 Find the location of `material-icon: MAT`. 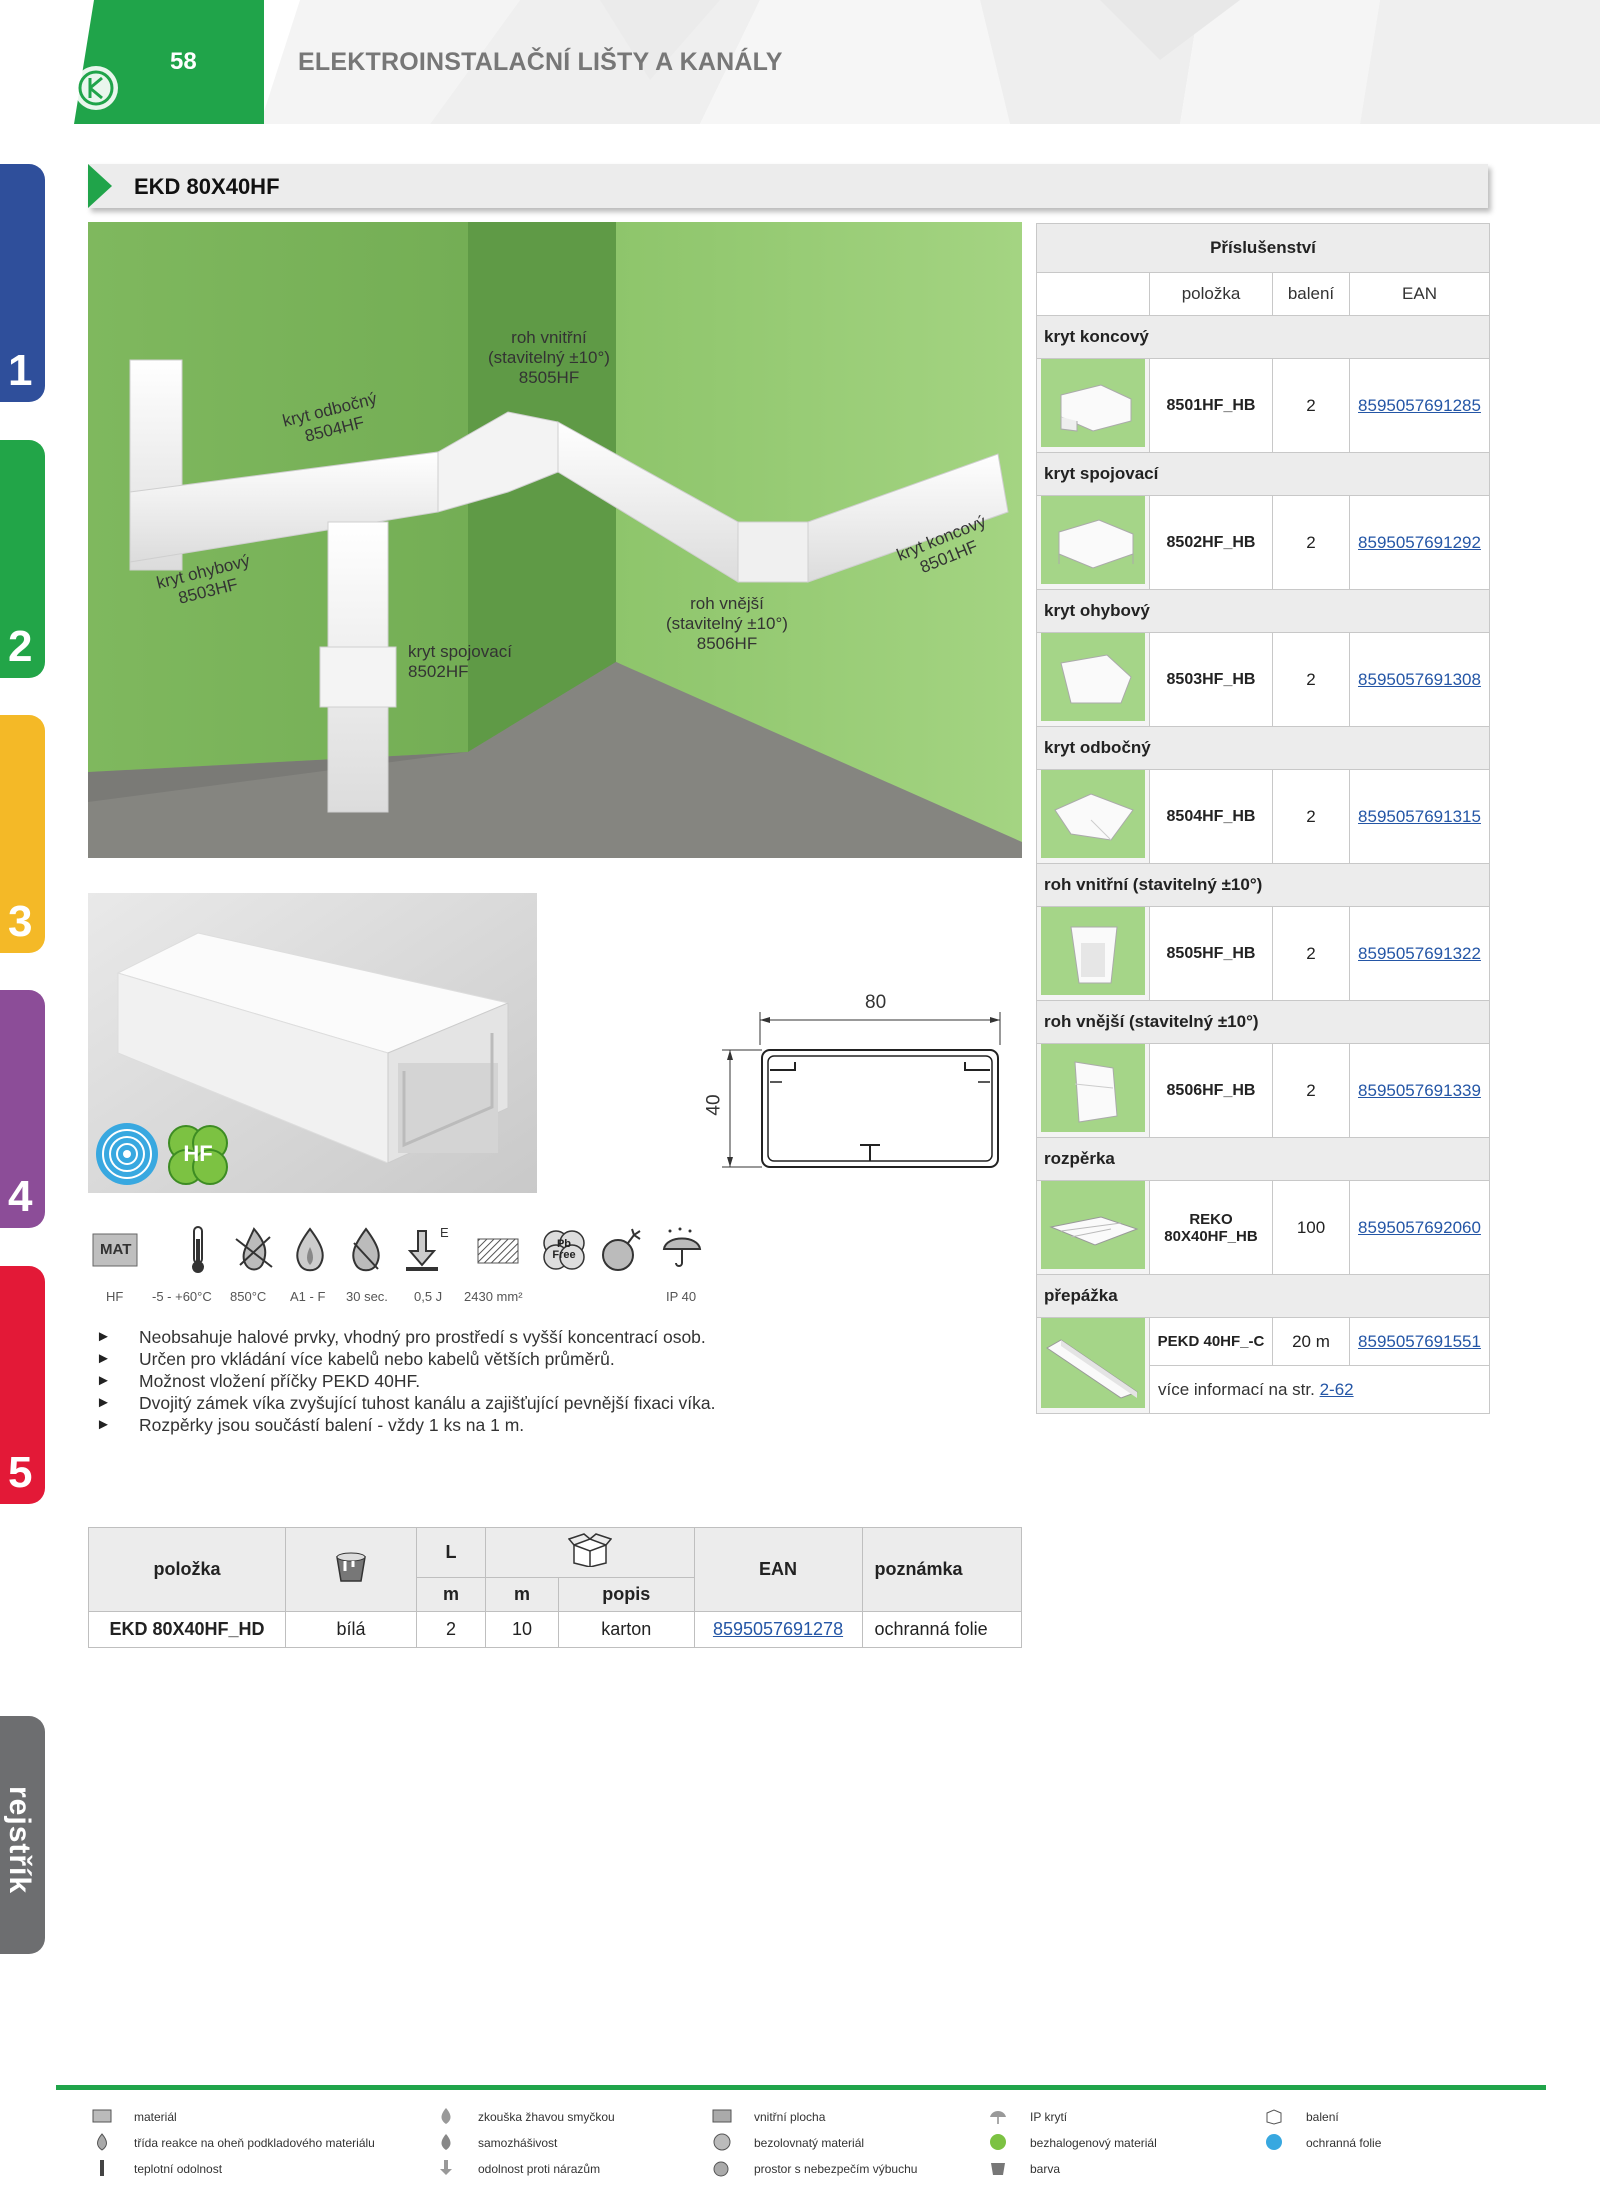

material-icon: MAT is located at coordinates (118, 1250).